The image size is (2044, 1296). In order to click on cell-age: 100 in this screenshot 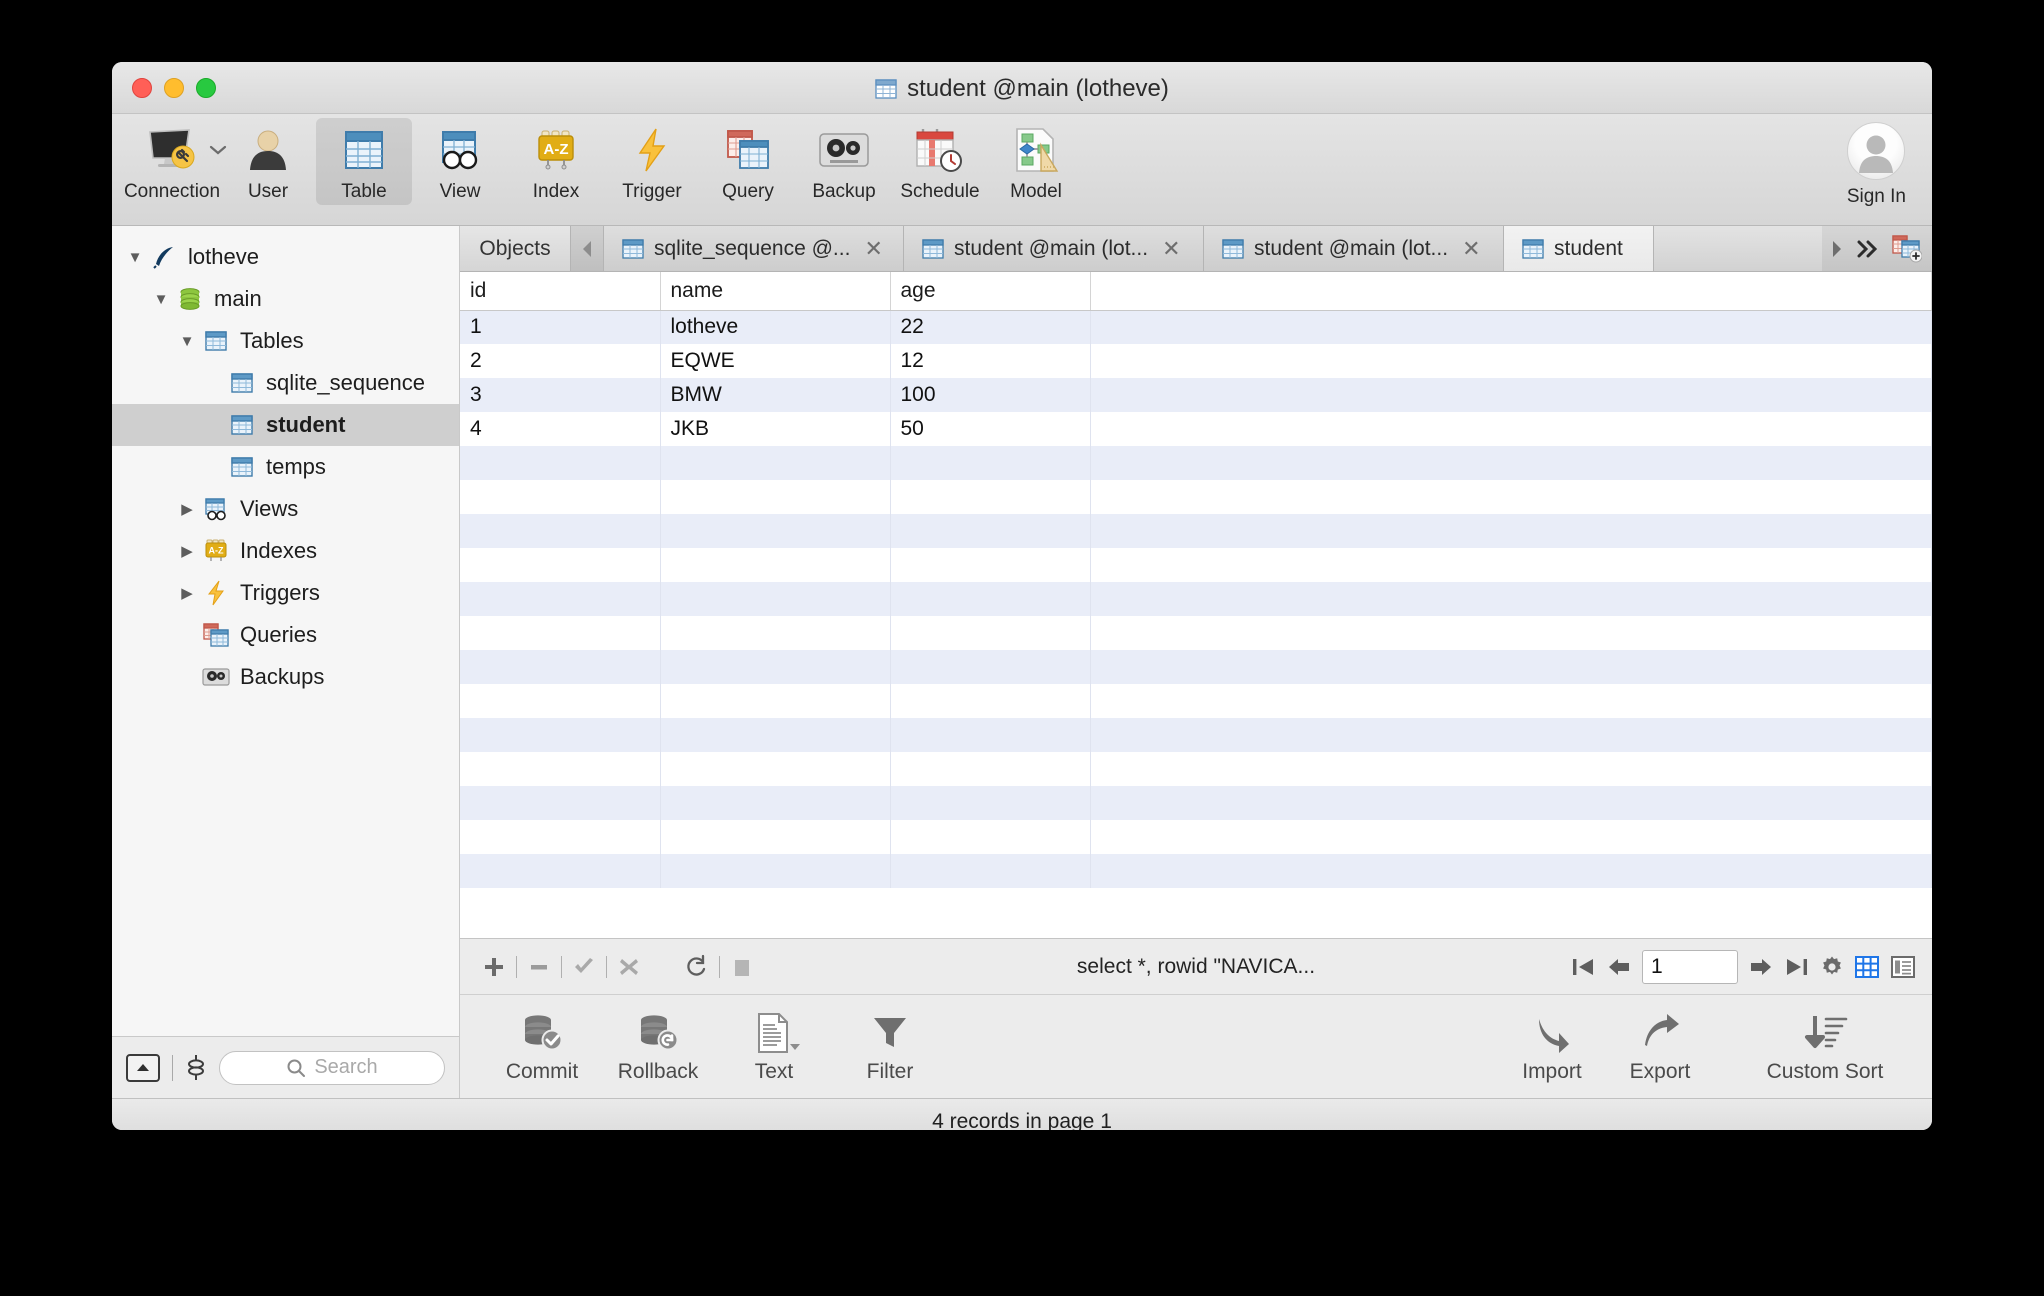, I will do `click(990, 395)`.